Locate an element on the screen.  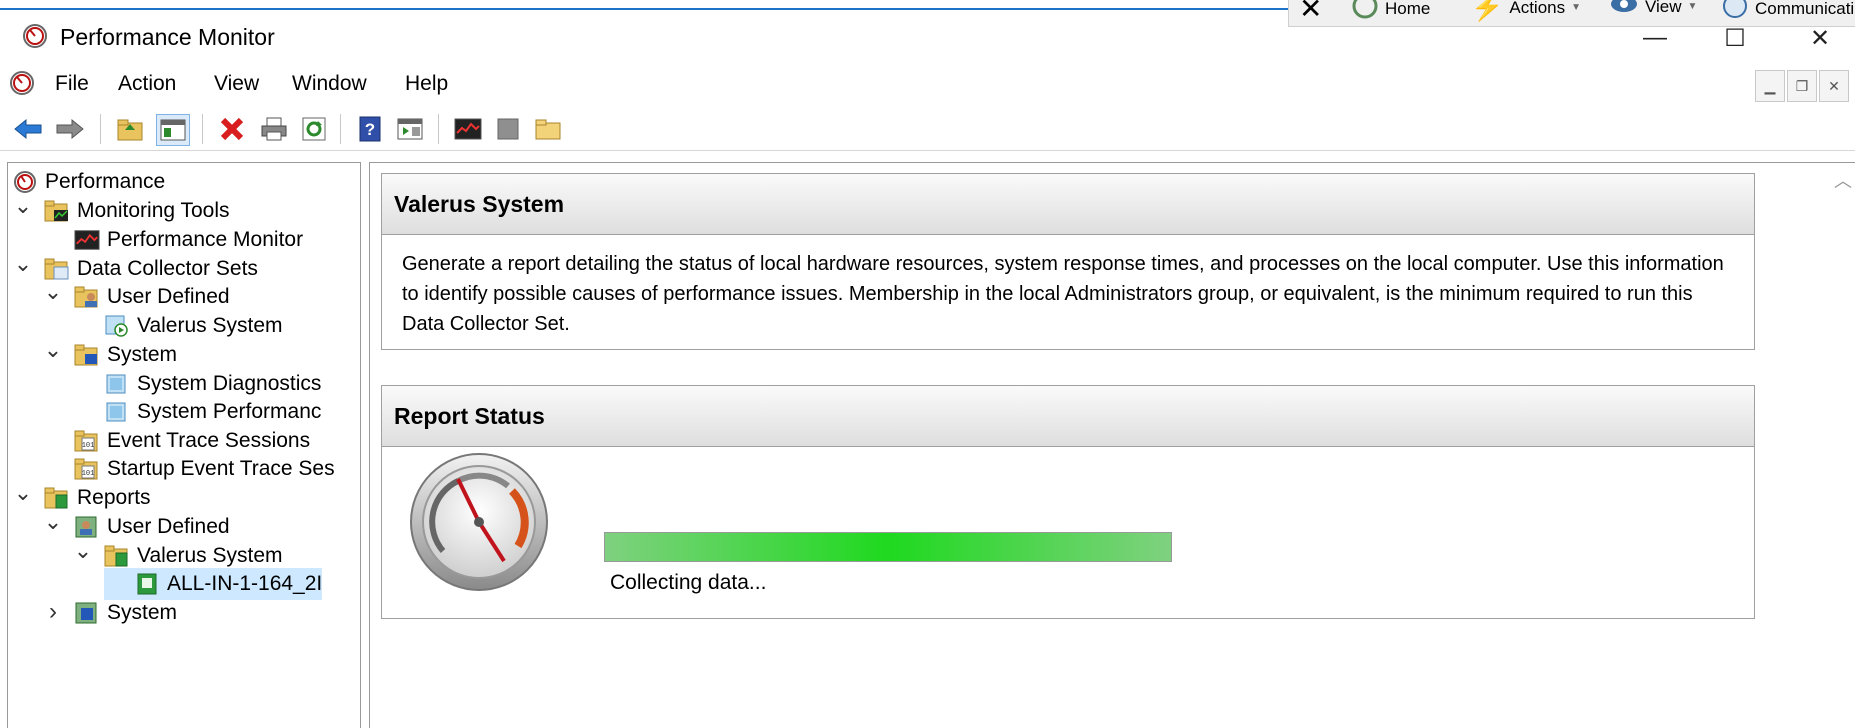
mdi-minimize-button: ▁ is located at coordinates (1770, 86).